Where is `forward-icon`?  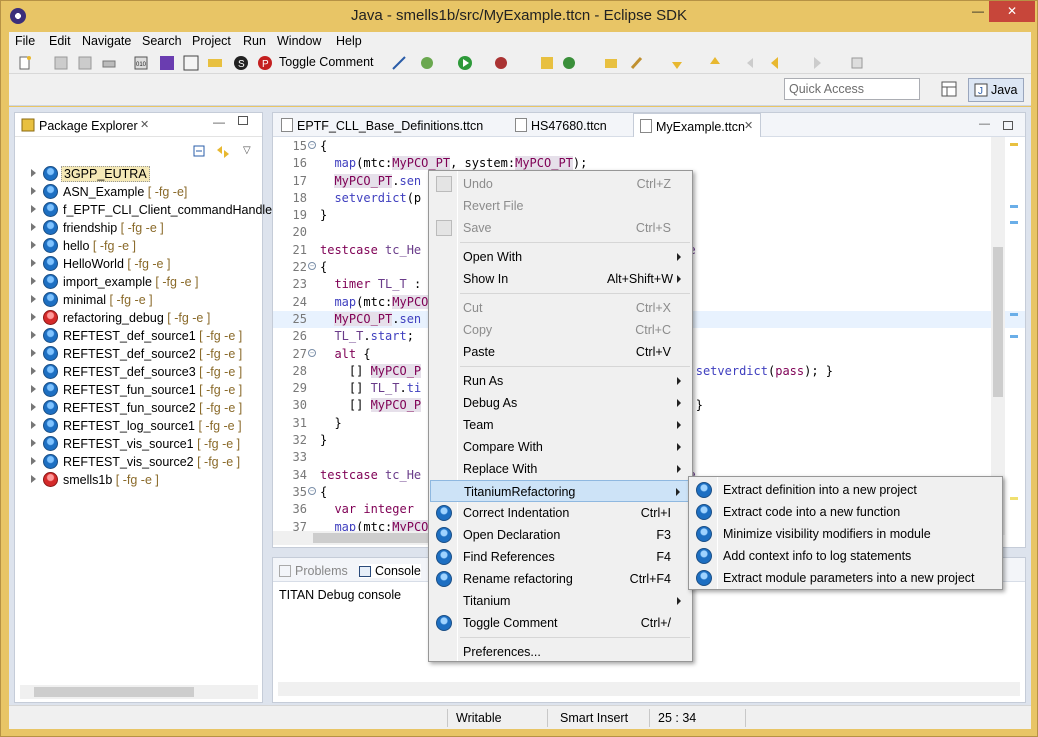
forward-icon is located at coordinates (815, 63).